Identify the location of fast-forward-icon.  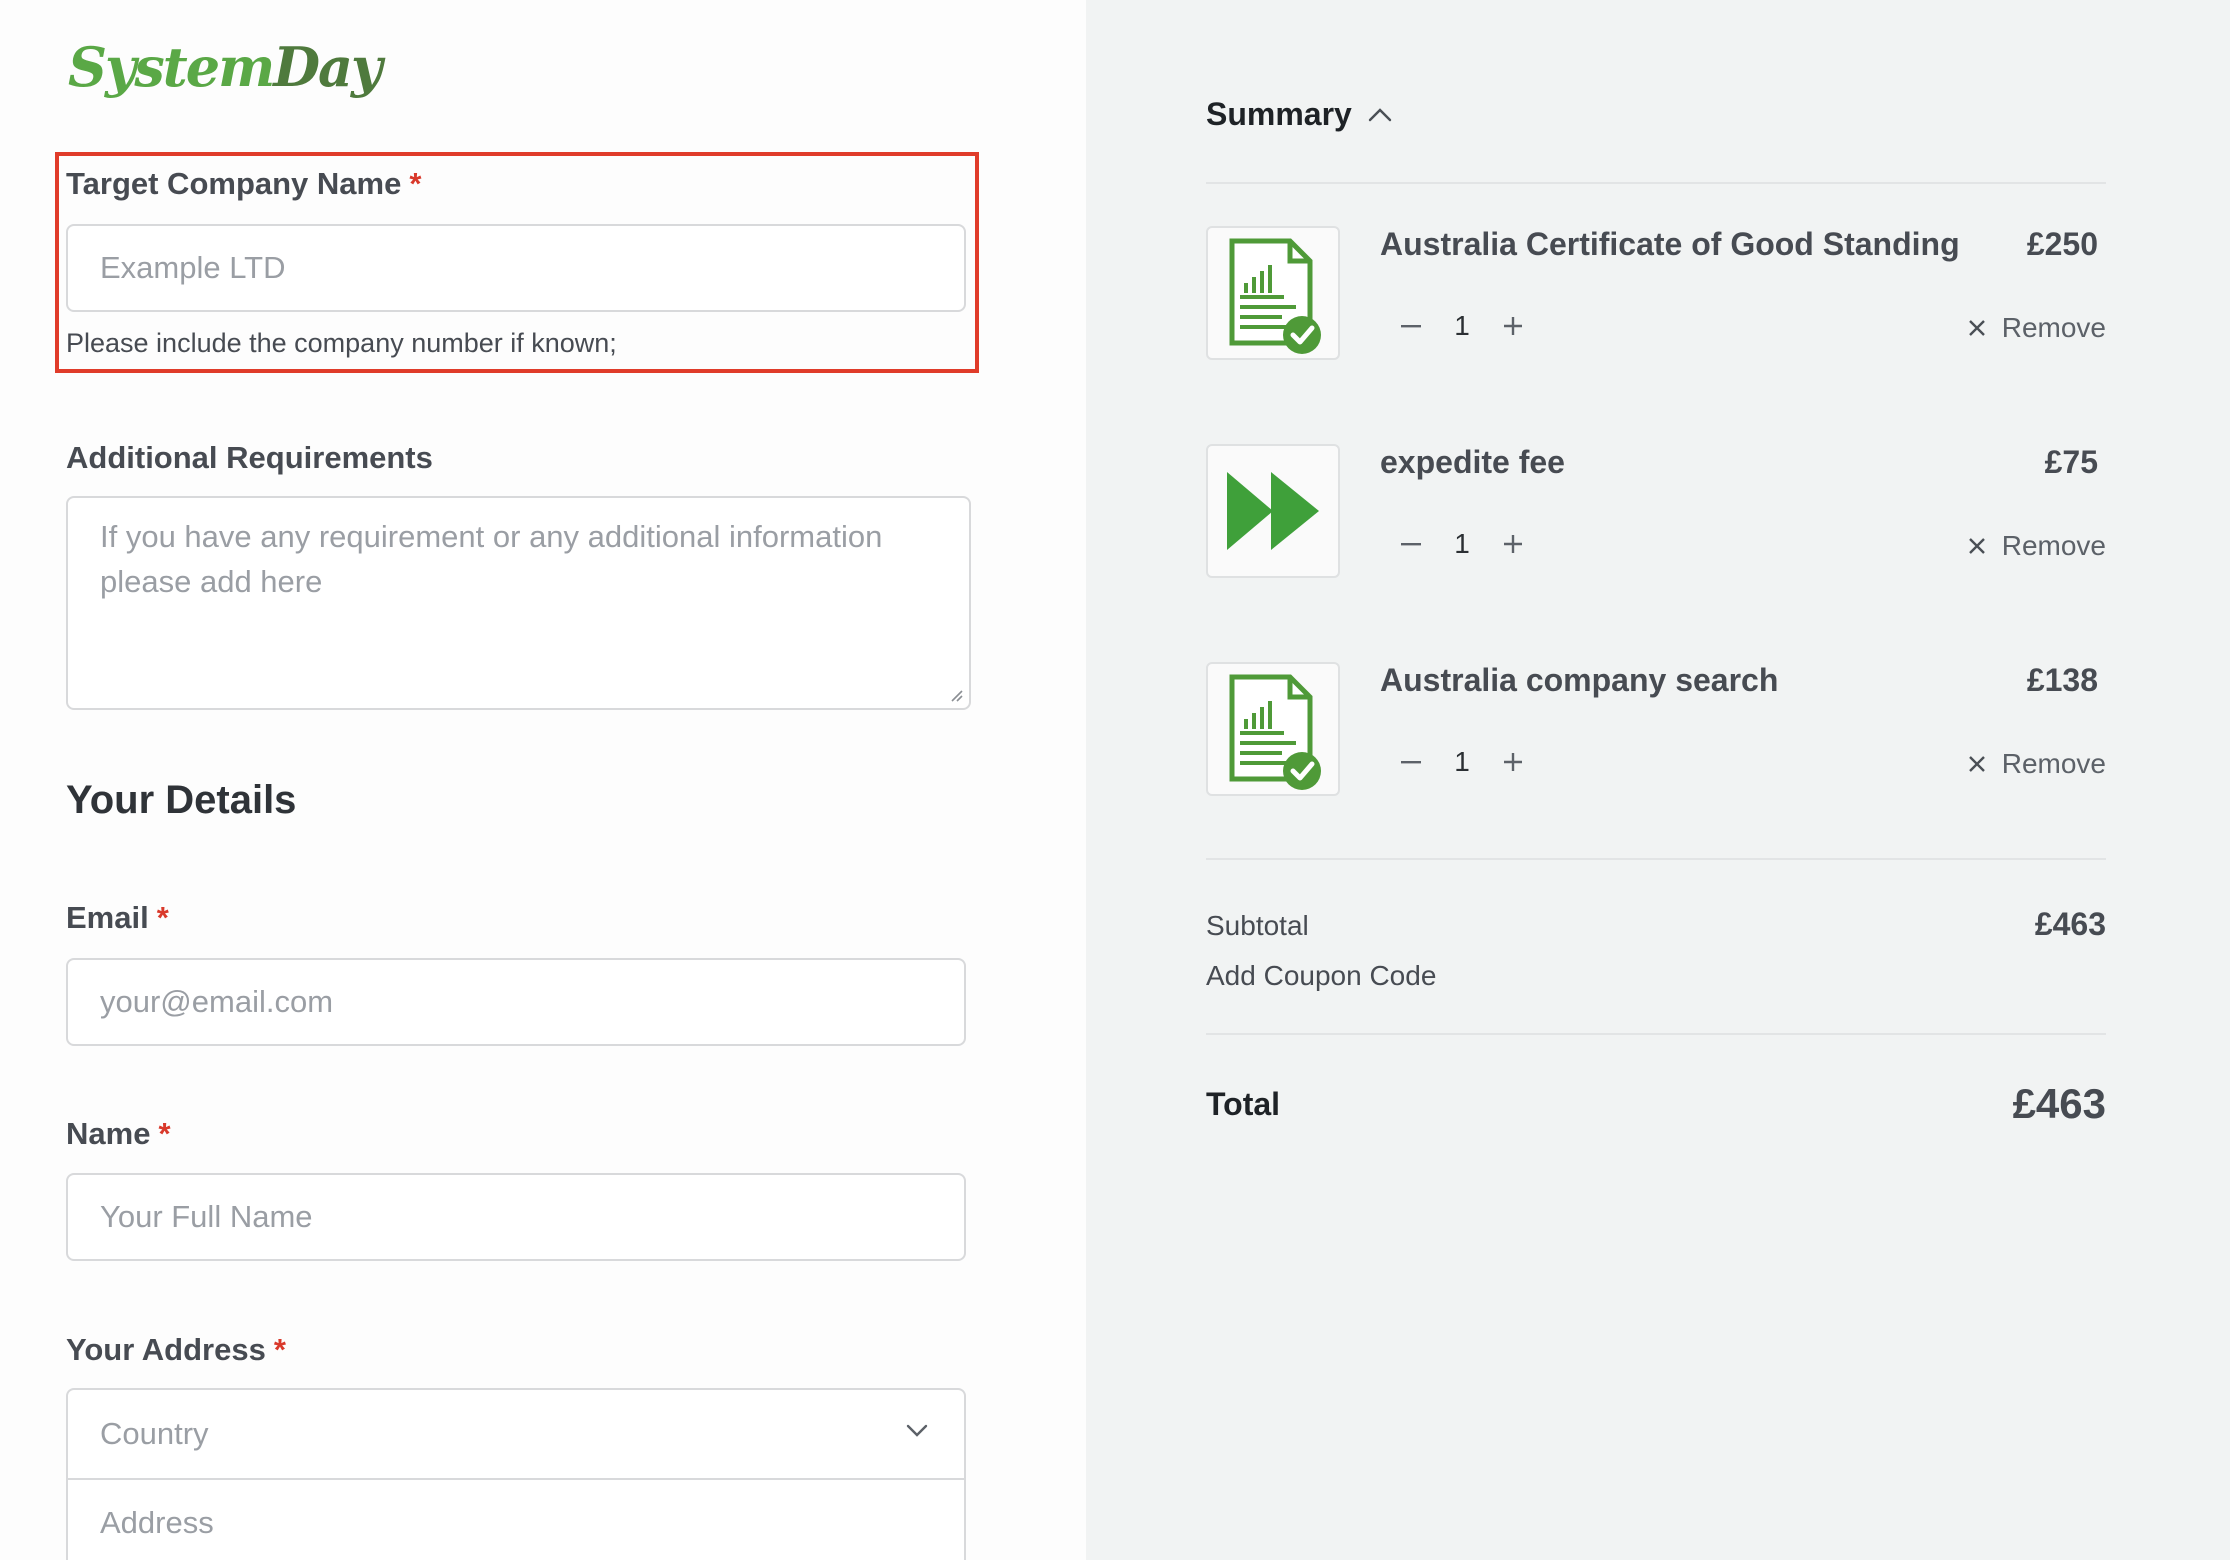
(1273, 511).